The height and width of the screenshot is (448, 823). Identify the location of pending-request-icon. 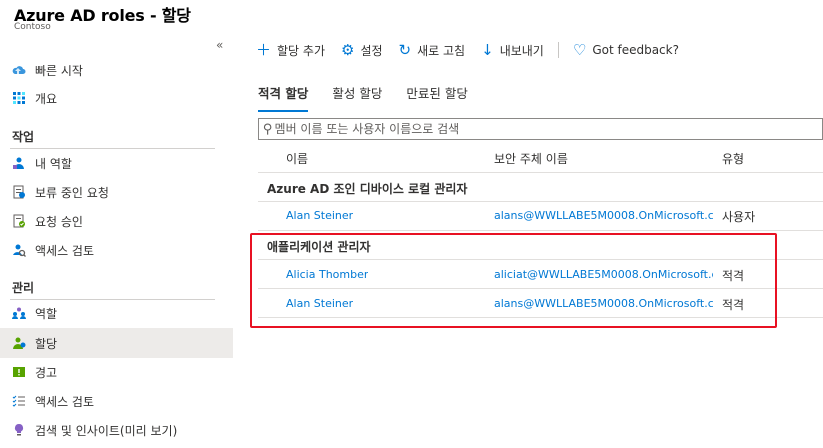
(19, 192).